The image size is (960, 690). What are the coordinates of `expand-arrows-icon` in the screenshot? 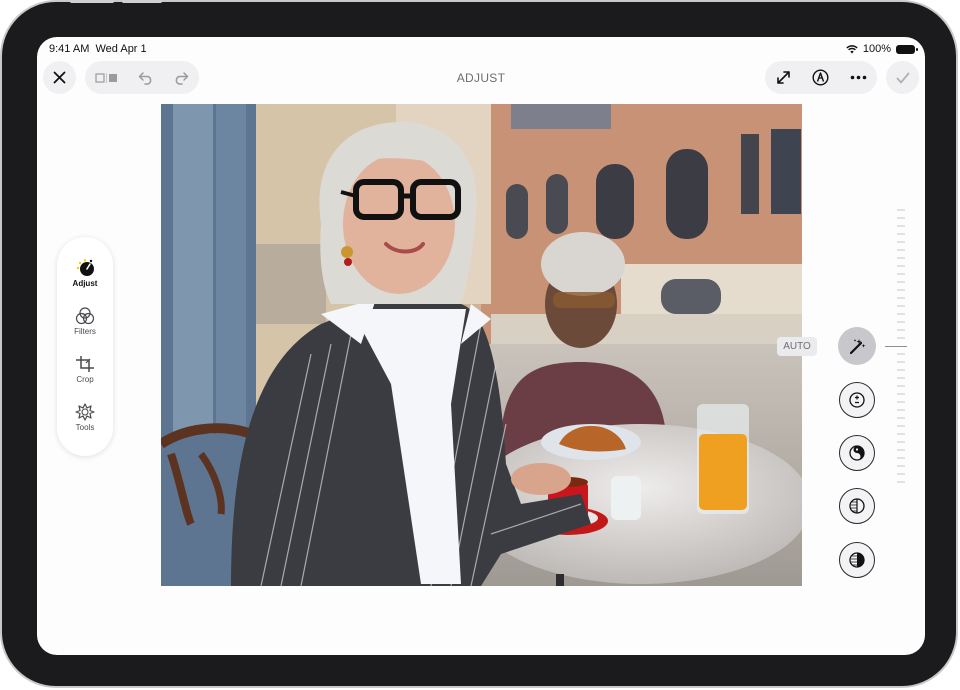 It's located at (783, 77).